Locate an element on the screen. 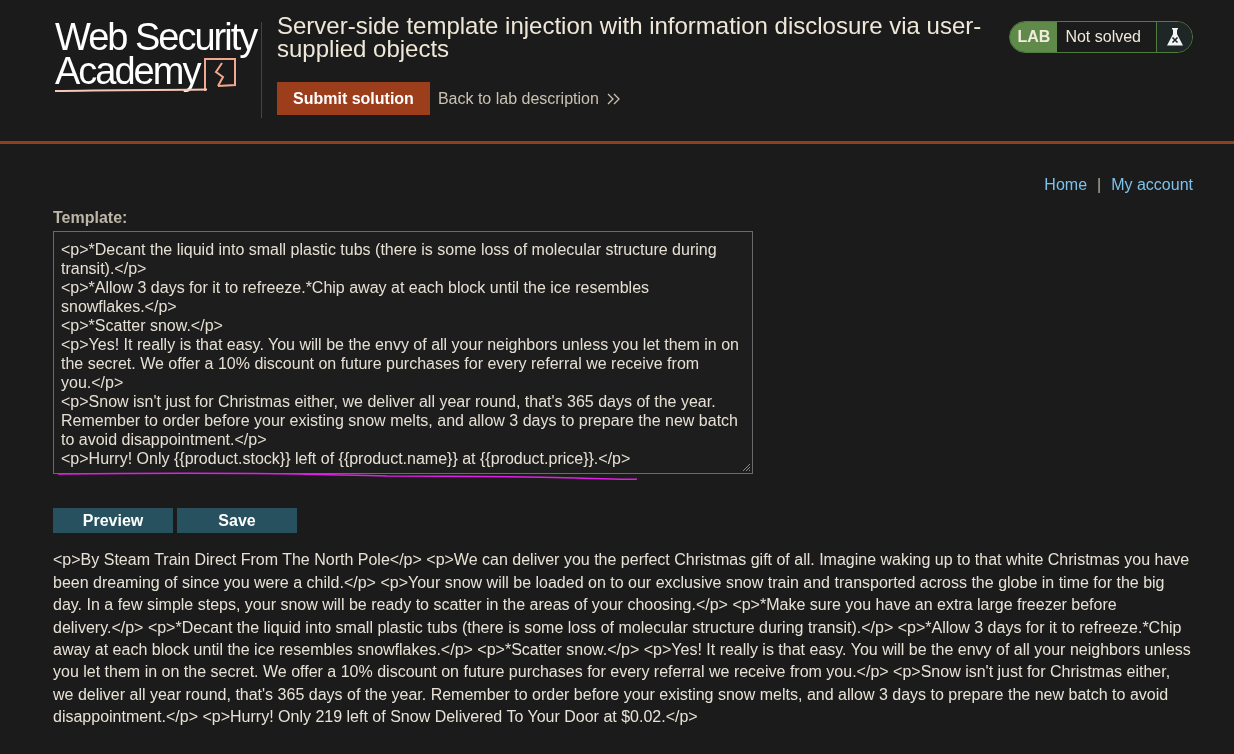  handdrawn-underline-icon is located at coordinates (348, 476).